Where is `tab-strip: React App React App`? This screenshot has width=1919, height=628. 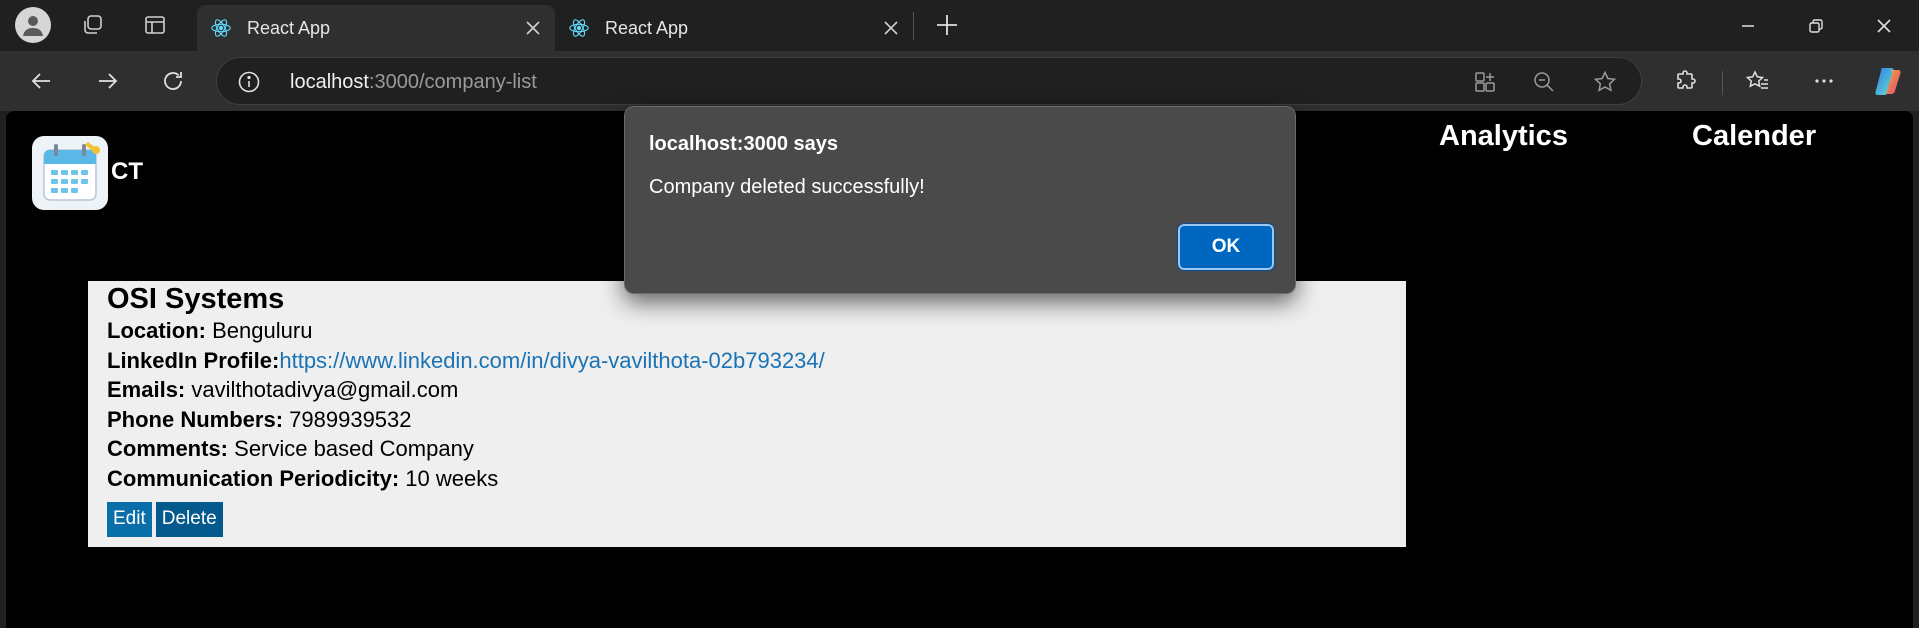
tab-strip: React App React App is located at coordinates (959, 25).